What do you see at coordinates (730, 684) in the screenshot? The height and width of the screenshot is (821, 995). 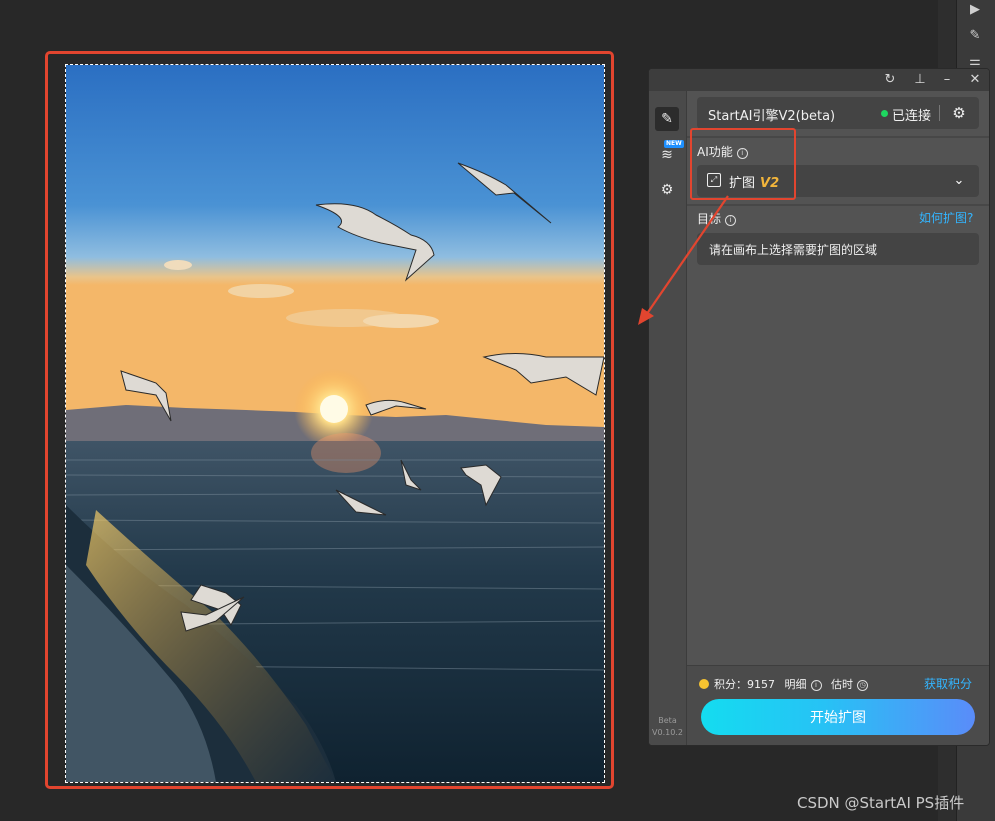 I see `points-label: 积分：` at bounding box center [730, 684].